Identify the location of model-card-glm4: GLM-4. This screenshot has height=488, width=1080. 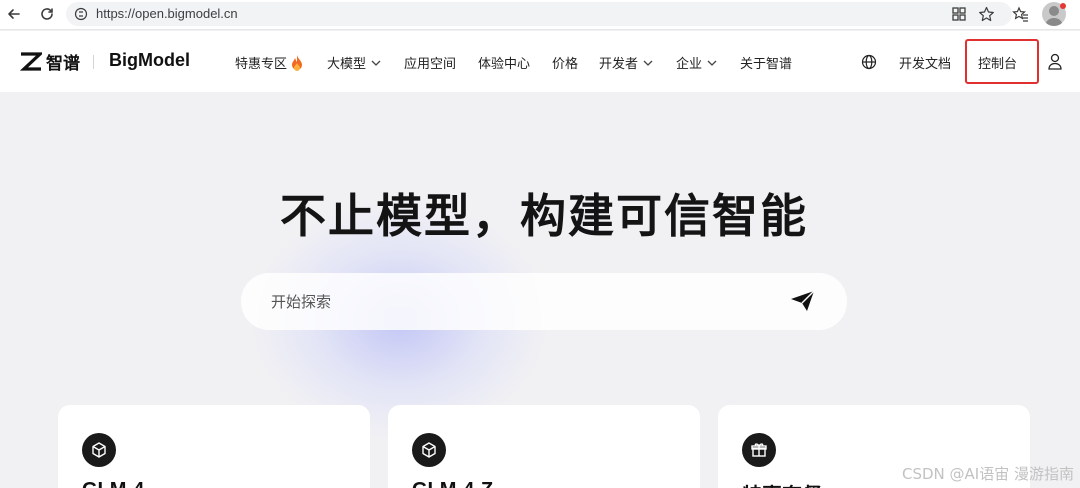
(214, 446).